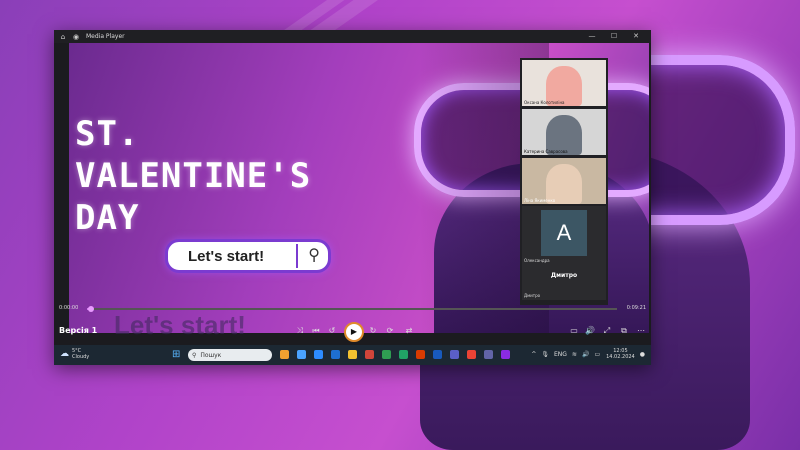 The image size is (800, 450). I want to click on participant-tile-active: A Олександра Дмитро Дмитро, so click(564, 253).